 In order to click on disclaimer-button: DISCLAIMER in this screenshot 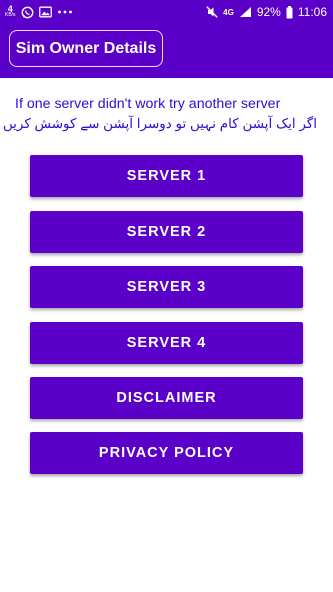, I will do `click(166, 398)`.